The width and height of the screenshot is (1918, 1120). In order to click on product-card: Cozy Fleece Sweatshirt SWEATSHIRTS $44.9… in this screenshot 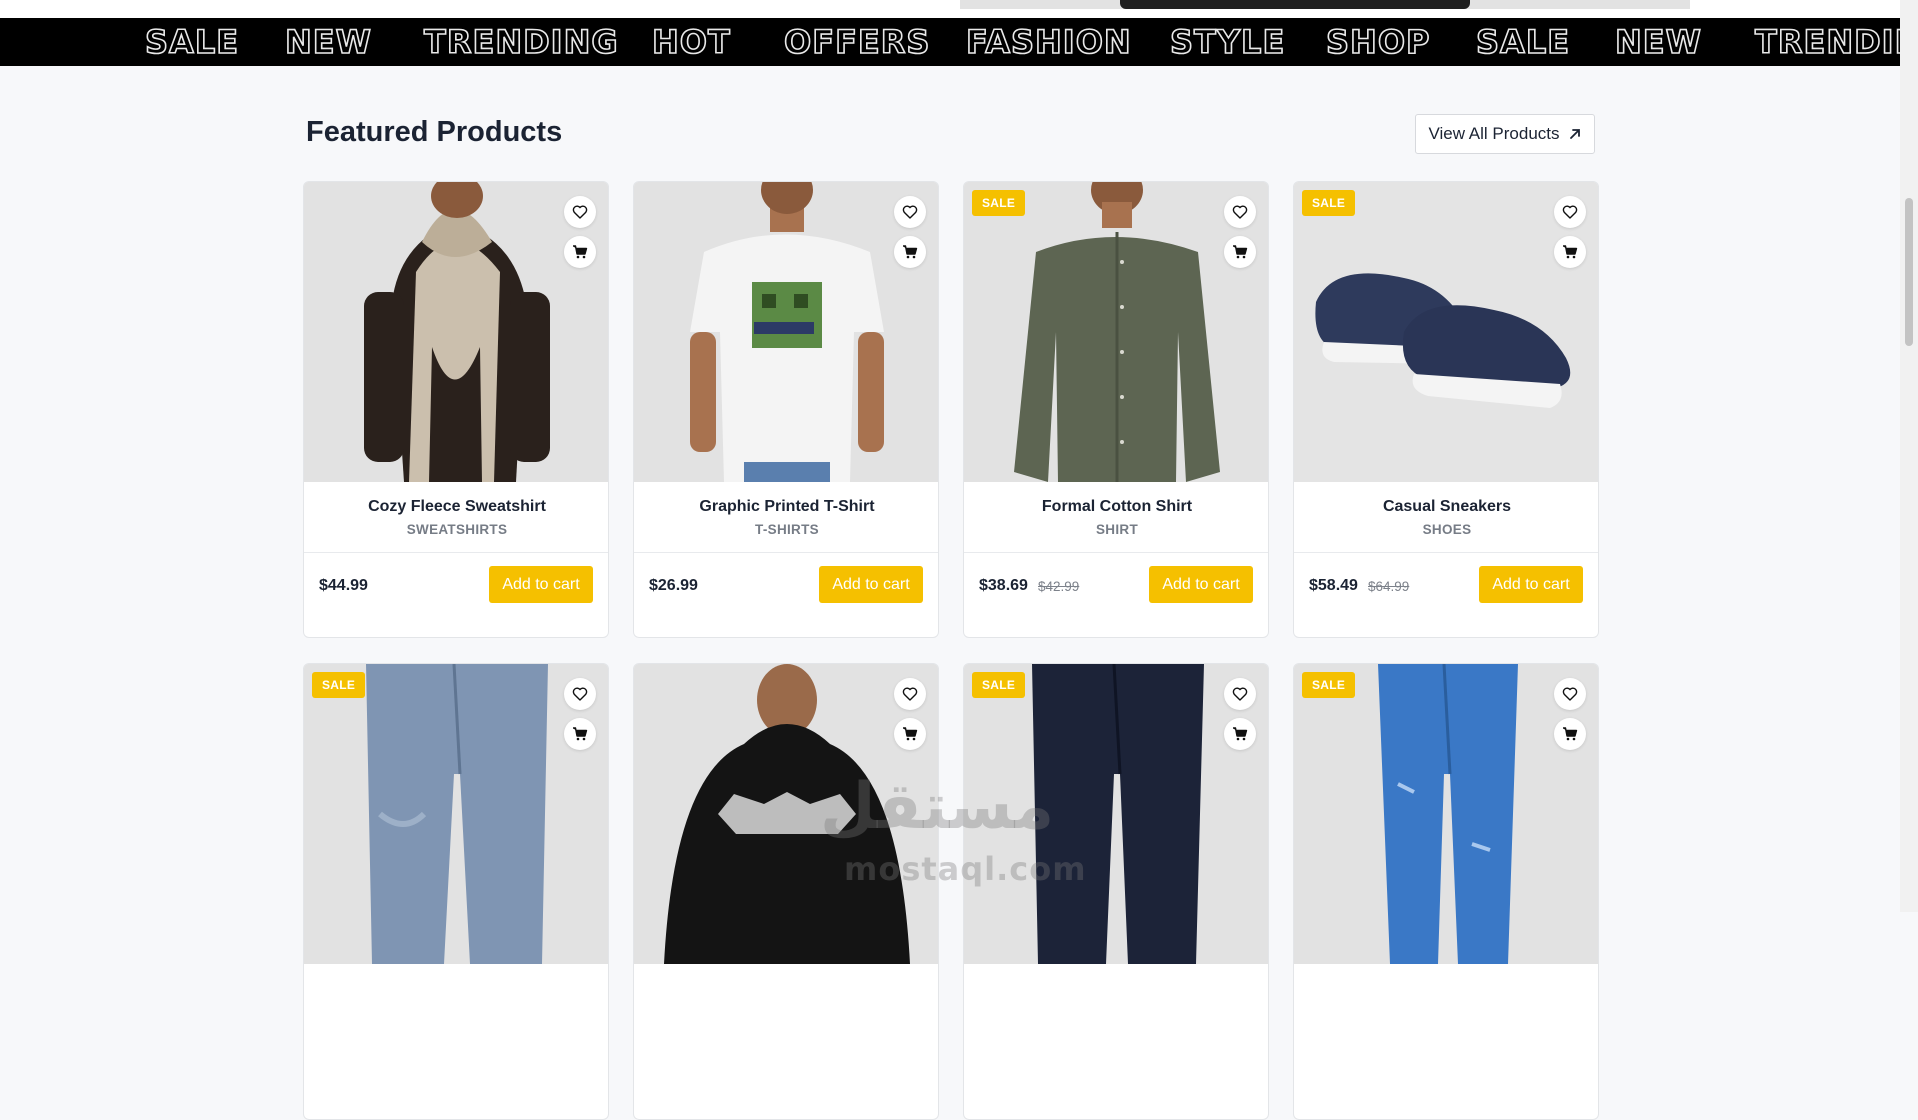, I will do `click(456, 409)`.